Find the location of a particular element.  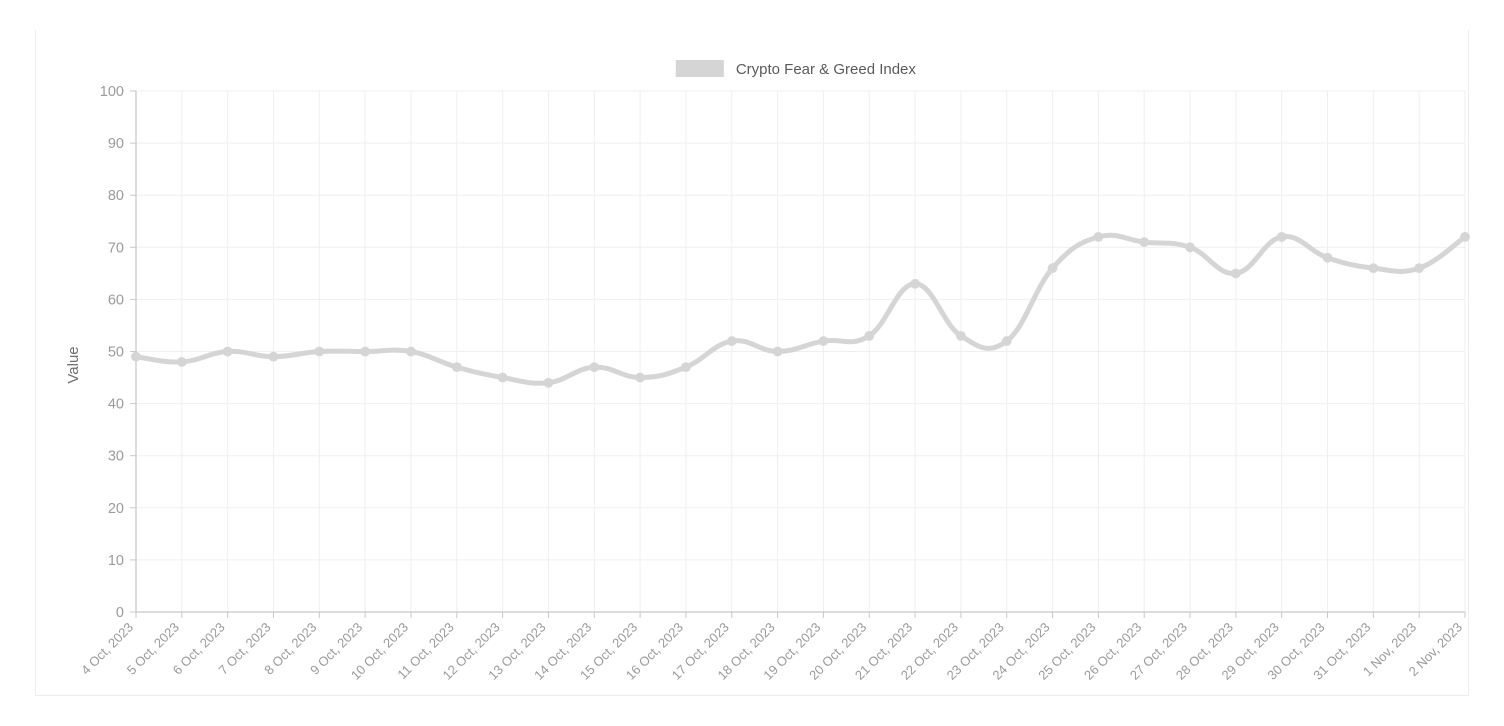

data-point-marker: 4 Oct, 2023: 49 is located at coordinates (136, 356).